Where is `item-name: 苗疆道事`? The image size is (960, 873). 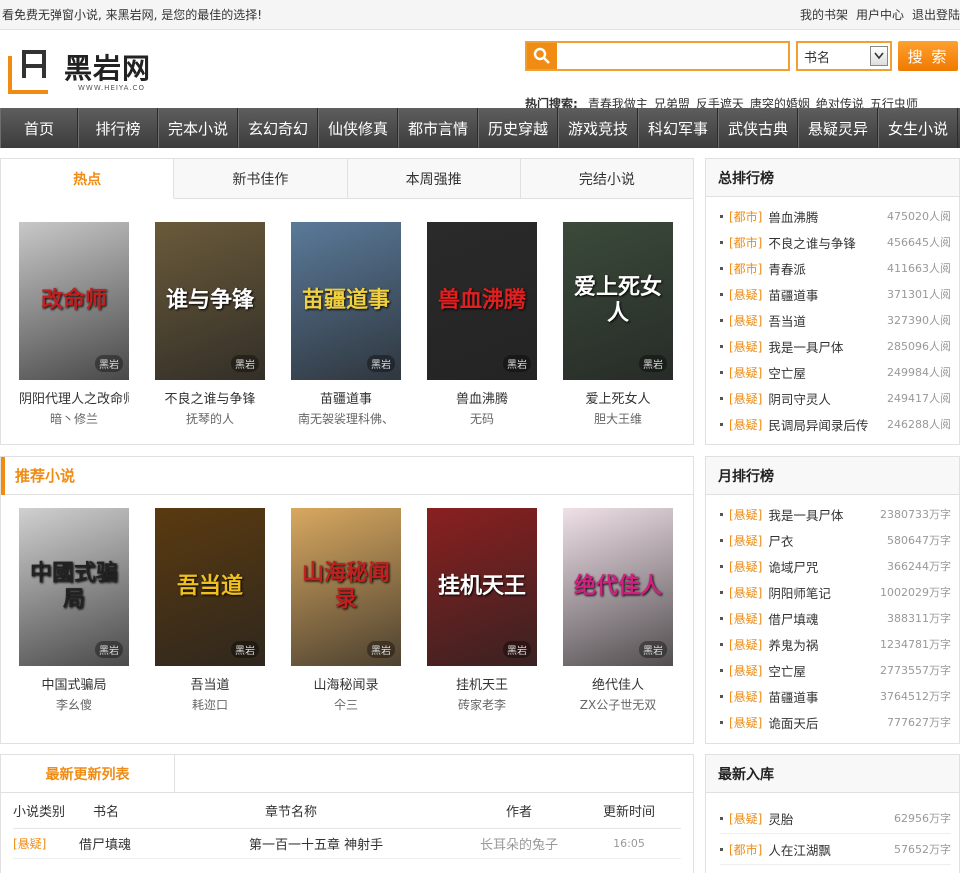 item-name: 苗疆道事 is located at coordinates (827, 294).